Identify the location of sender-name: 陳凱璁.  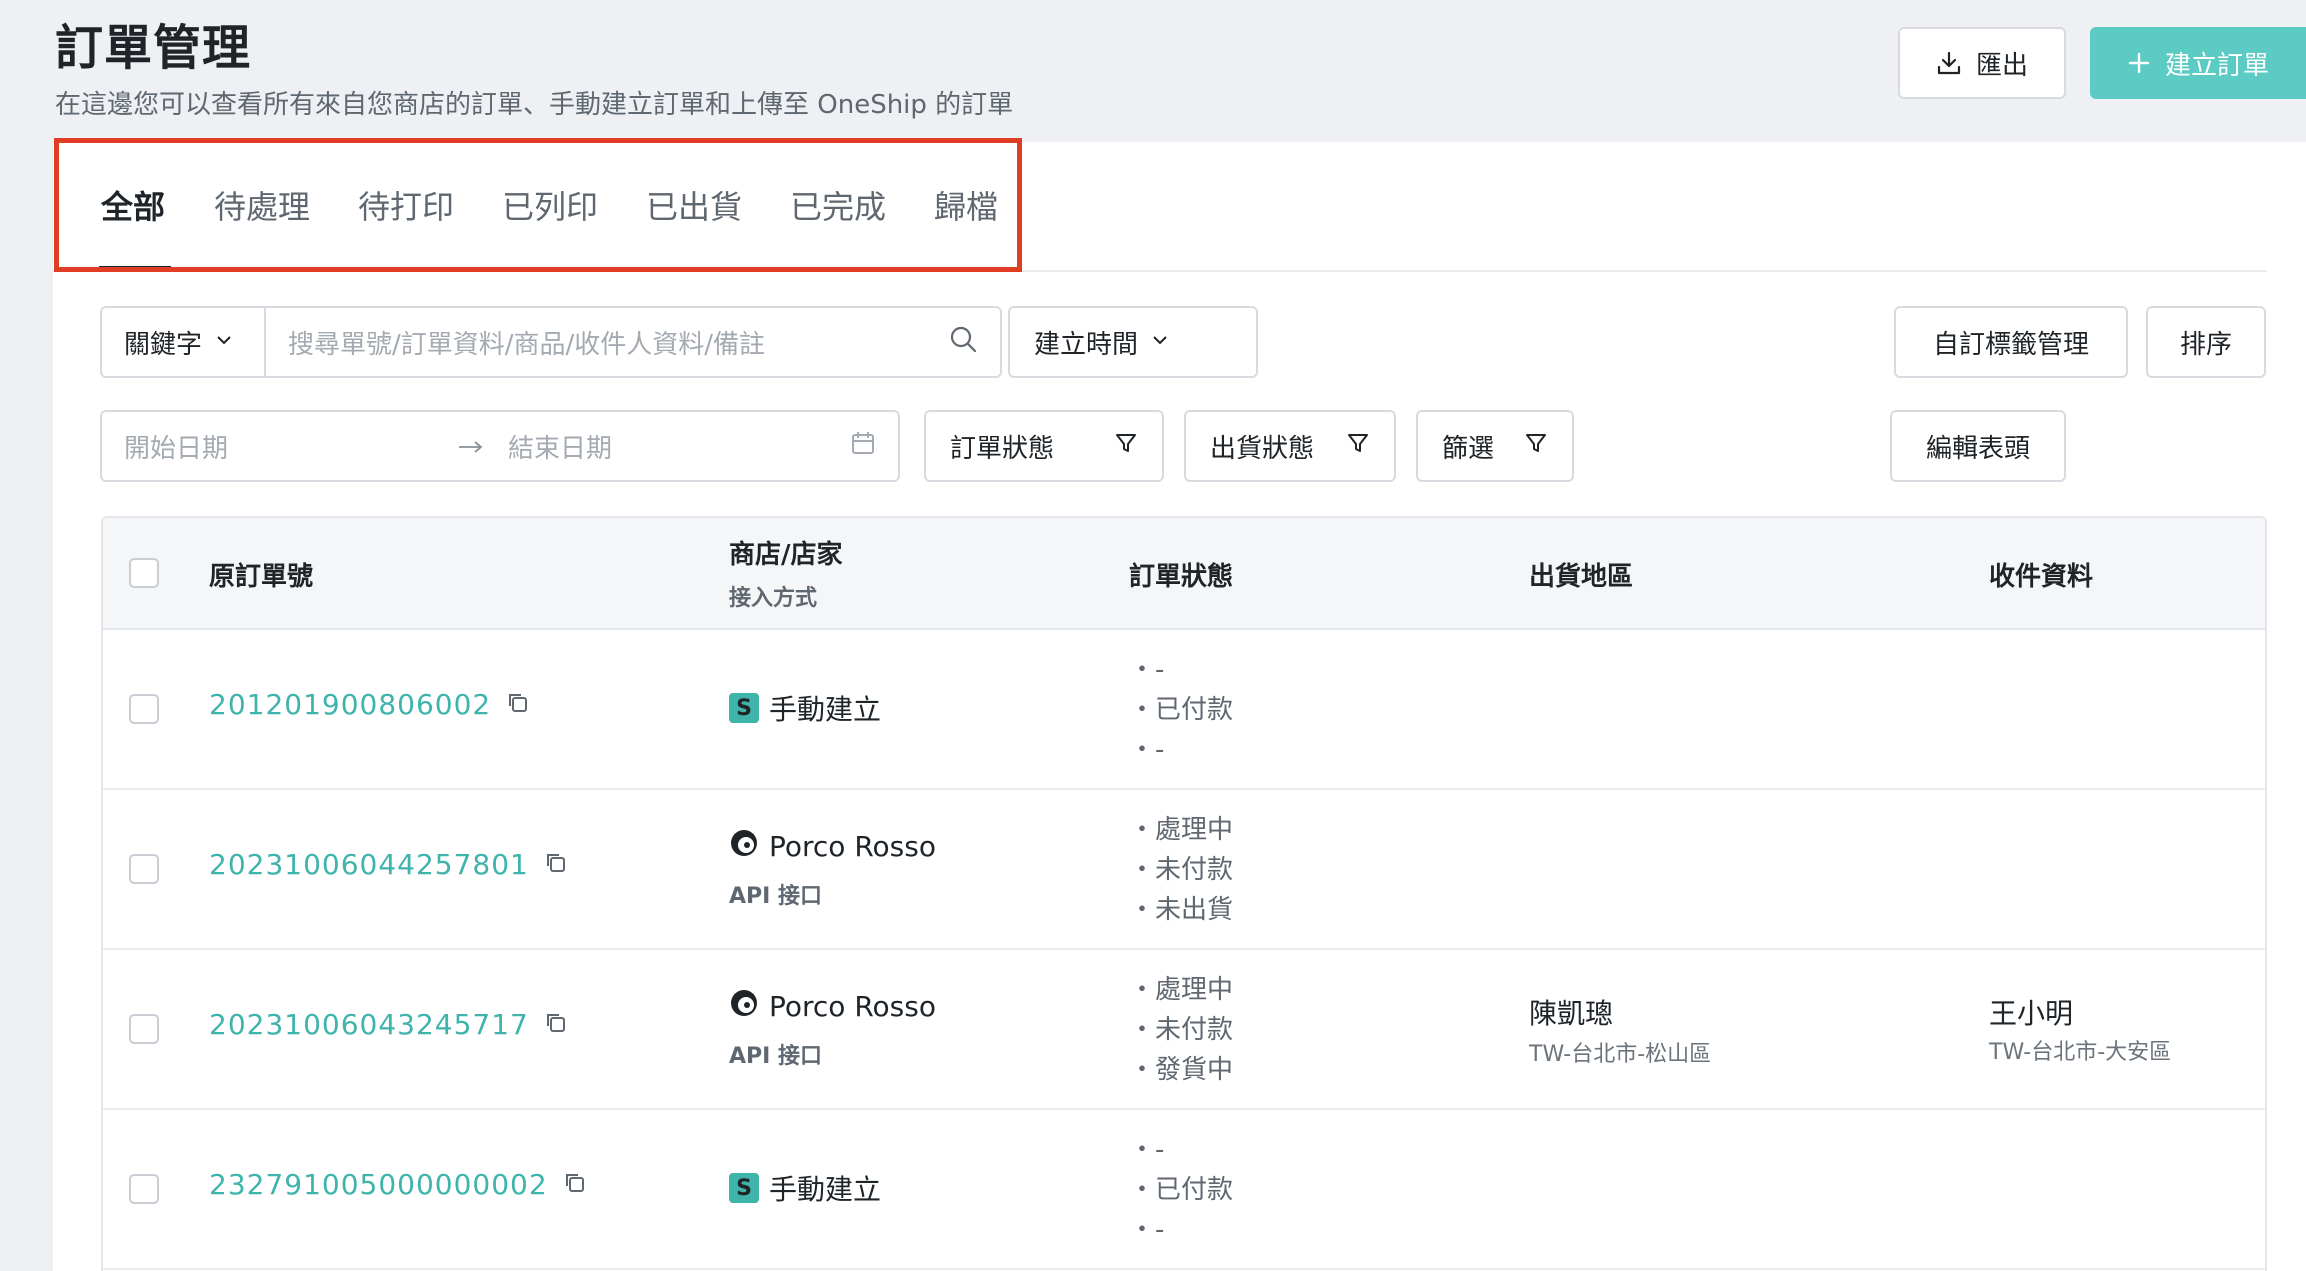
(1571, 1013).